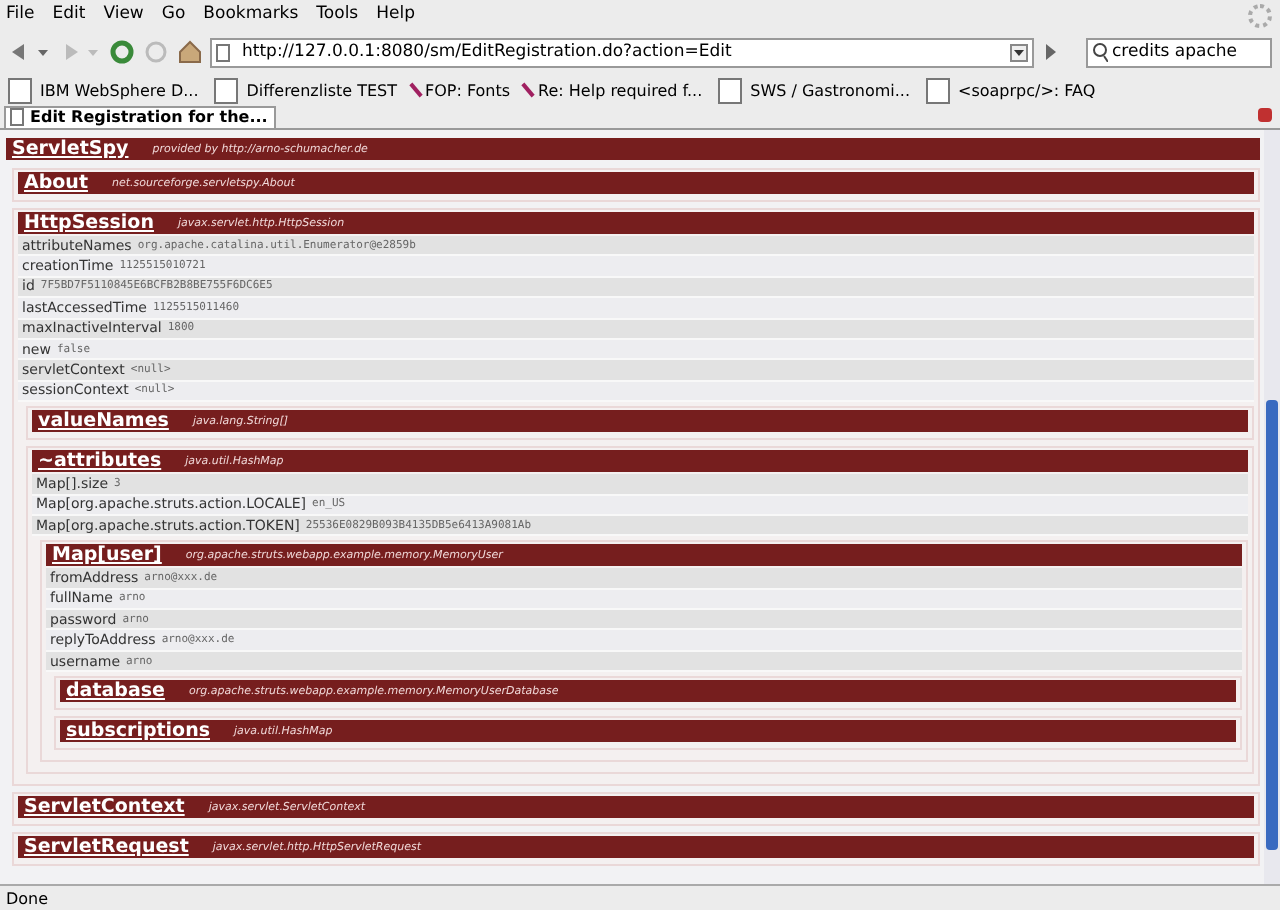  I want to click on go-icon, so click(1050, 52).